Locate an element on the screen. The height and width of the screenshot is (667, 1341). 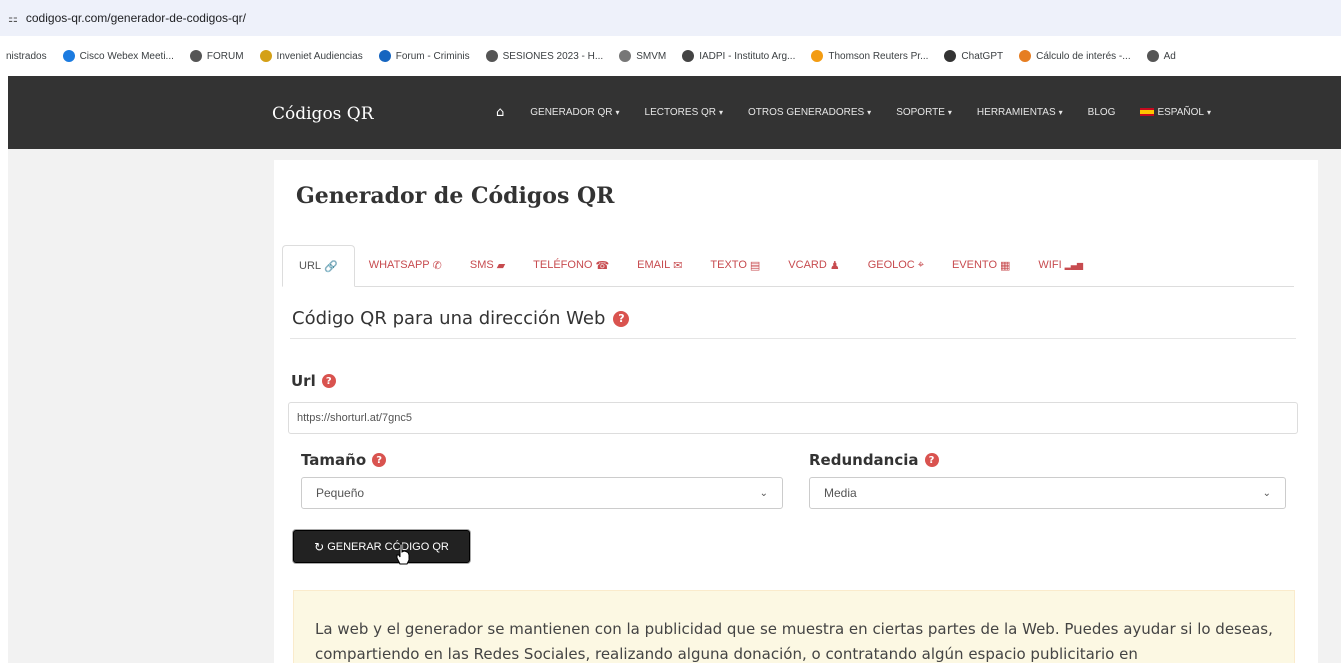
webex-icon is located at coordinates (68, 56).